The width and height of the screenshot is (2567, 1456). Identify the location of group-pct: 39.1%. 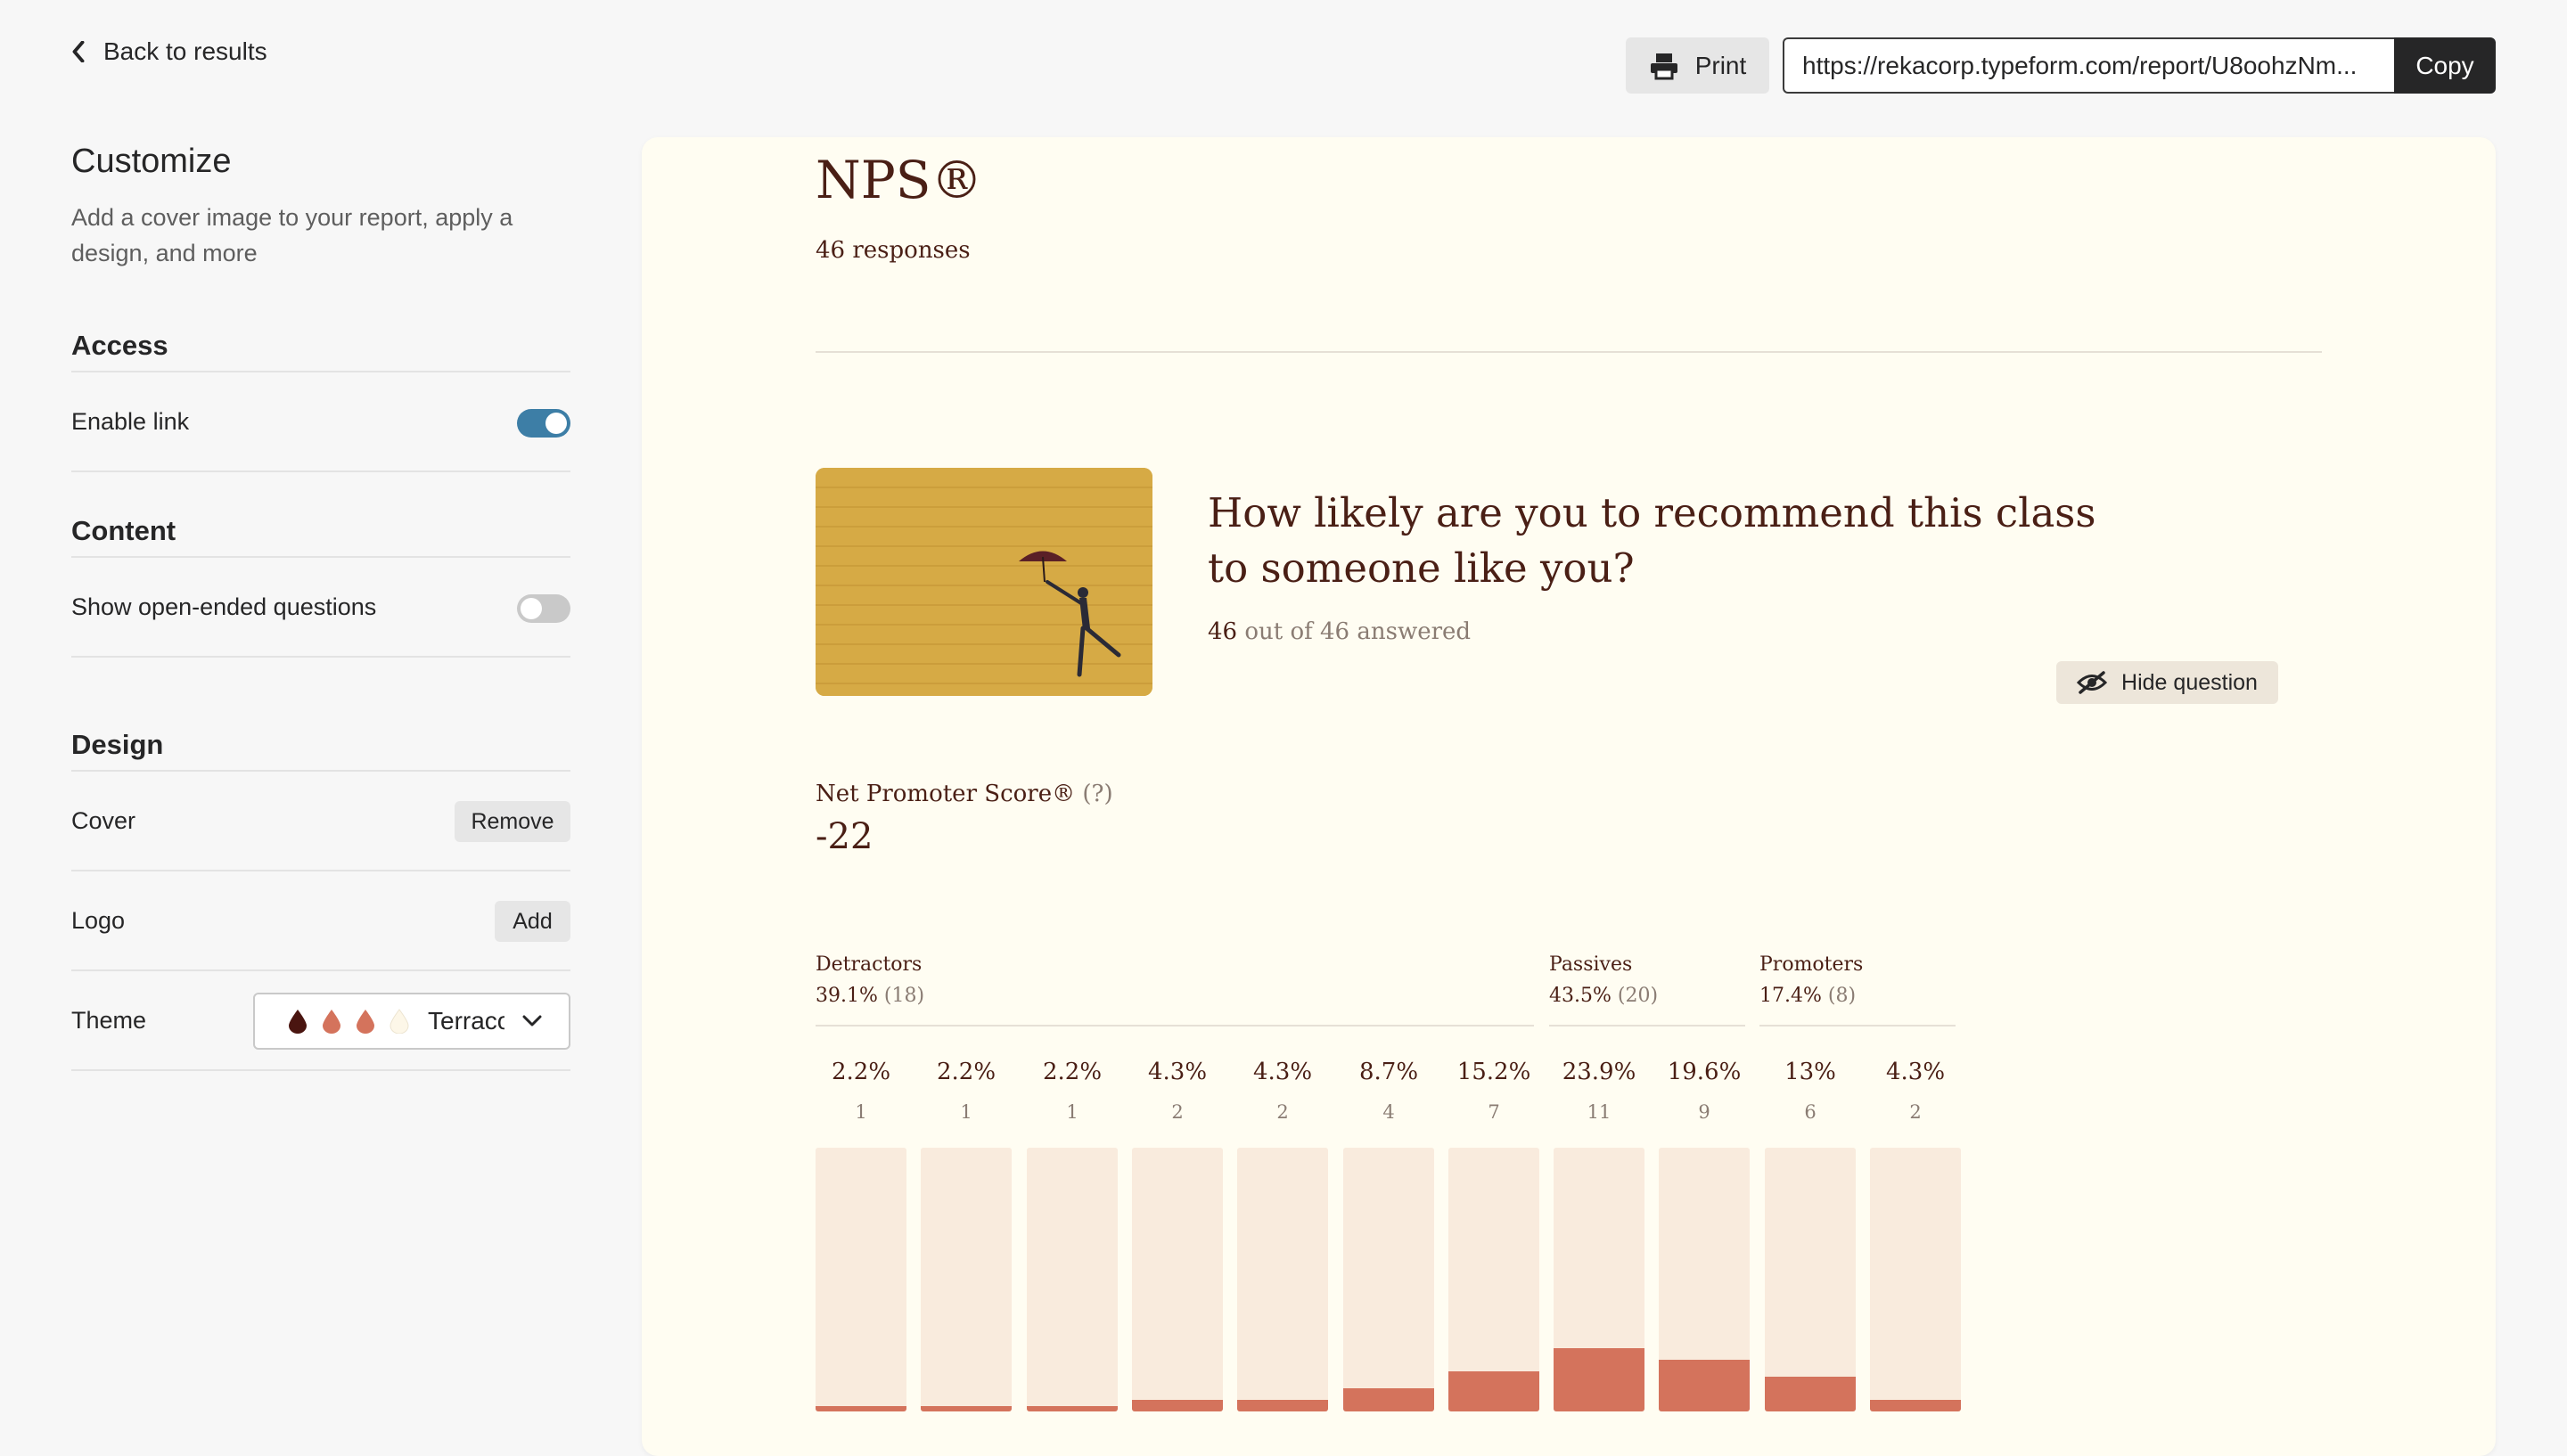
(847, 996).